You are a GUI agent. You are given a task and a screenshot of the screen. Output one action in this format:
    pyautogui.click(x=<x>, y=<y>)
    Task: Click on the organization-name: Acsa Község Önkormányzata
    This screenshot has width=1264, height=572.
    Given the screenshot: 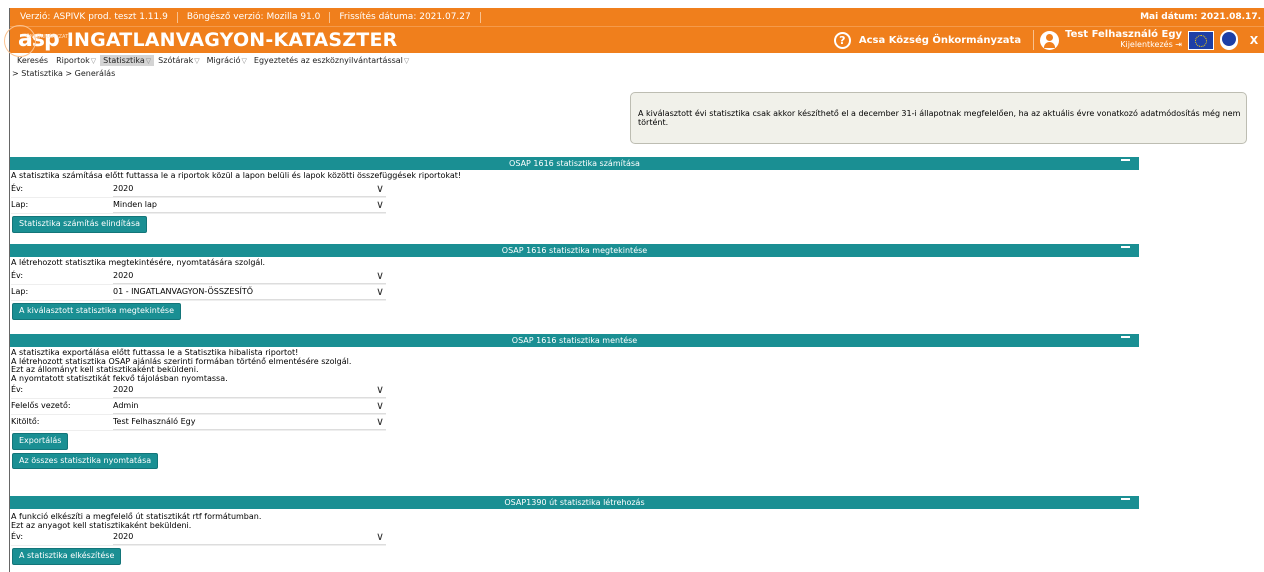 What is the action you would take?
    pyautogui.click(x=940, y=40)
    